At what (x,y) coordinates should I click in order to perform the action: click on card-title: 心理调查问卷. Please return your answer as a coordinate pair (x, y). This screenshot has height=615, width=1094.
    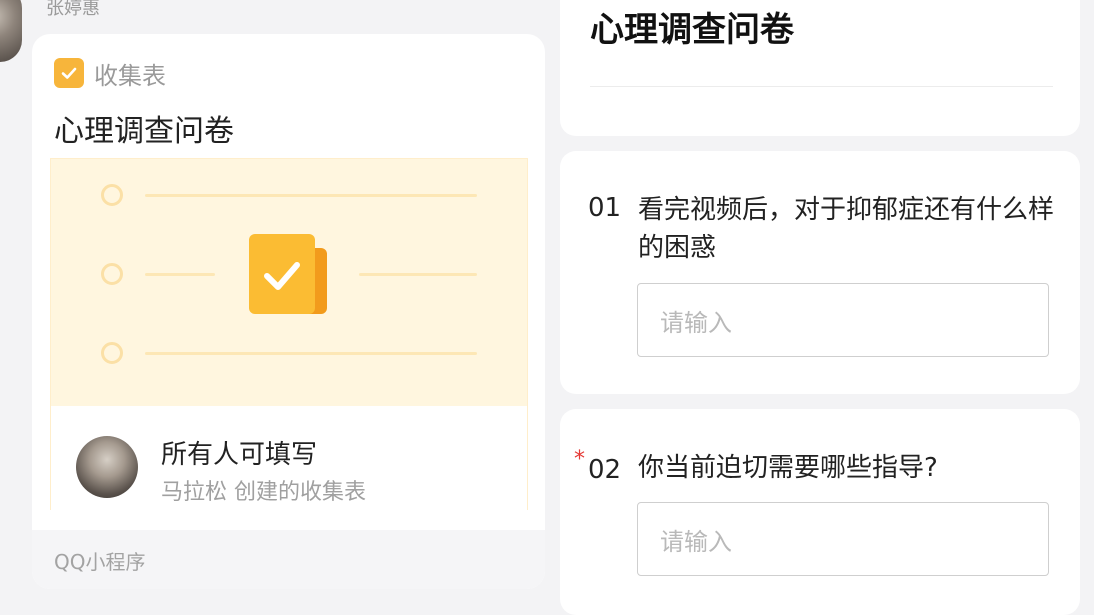
    Looking at the image, I should click on (144, 131).